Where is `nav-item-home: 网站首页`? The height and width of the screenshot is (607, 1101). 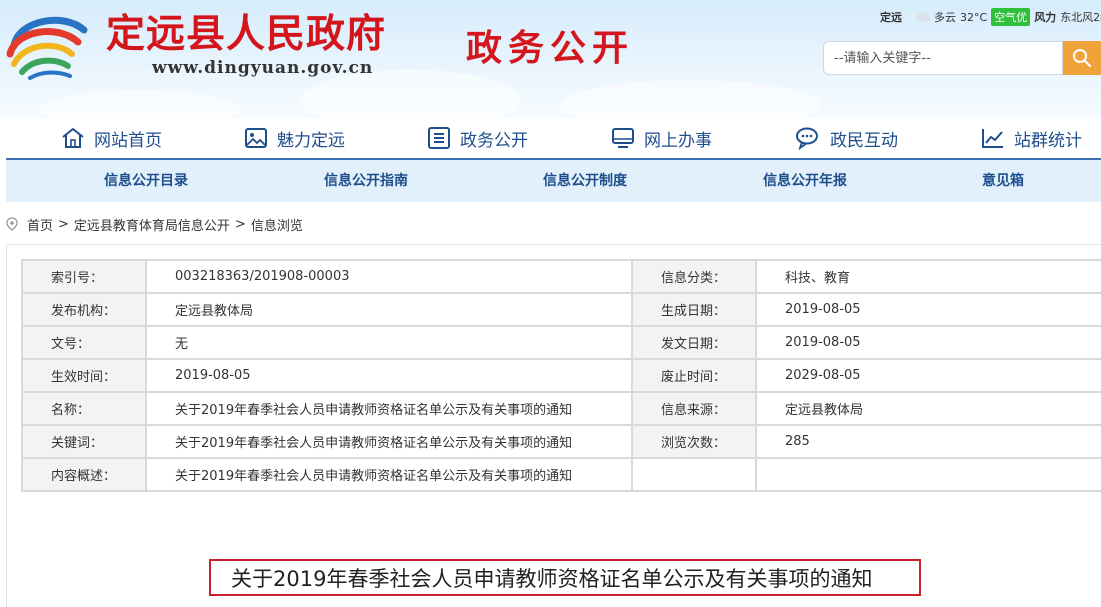
nav-item-home: 网站首页 is located at coordinates (111, 138).